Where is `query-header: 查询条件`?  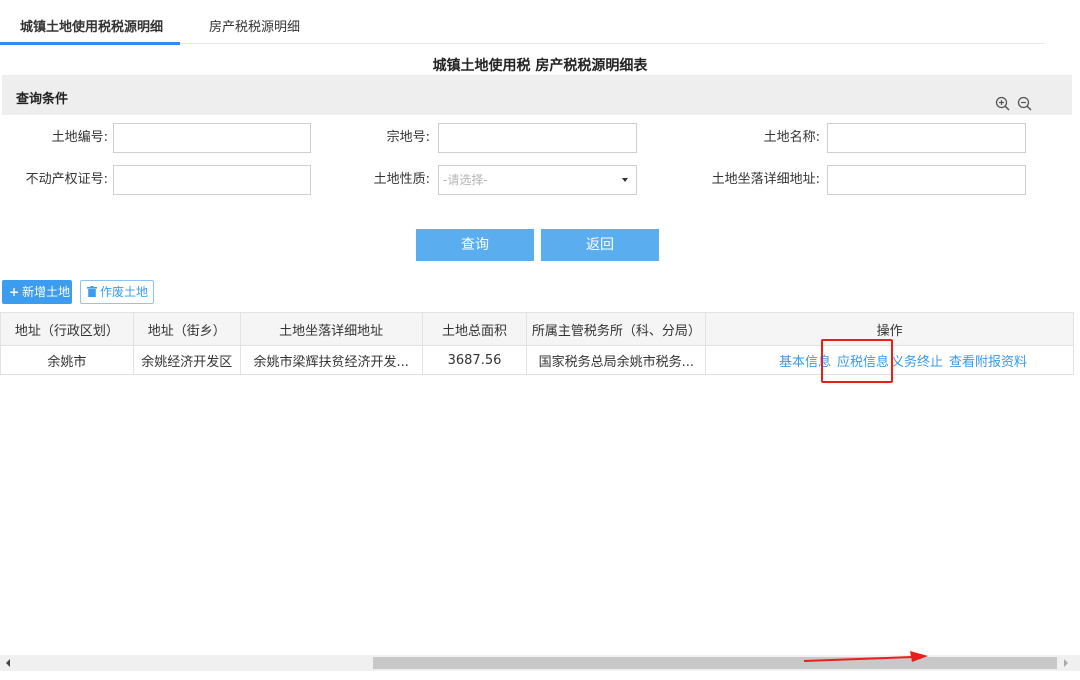 query-header: 查询条件 is located at coordinates (537, 95).